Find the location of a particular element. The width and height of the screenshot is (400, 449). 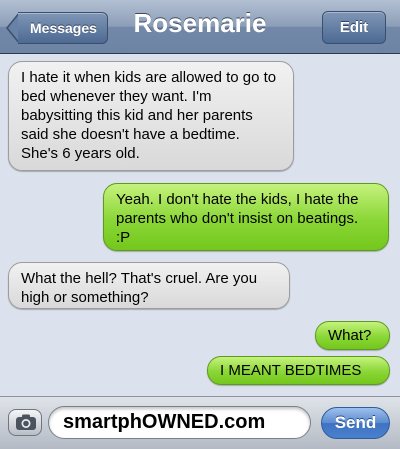

message-input: smartphOWNED.com is located at coordinates (179, 422).